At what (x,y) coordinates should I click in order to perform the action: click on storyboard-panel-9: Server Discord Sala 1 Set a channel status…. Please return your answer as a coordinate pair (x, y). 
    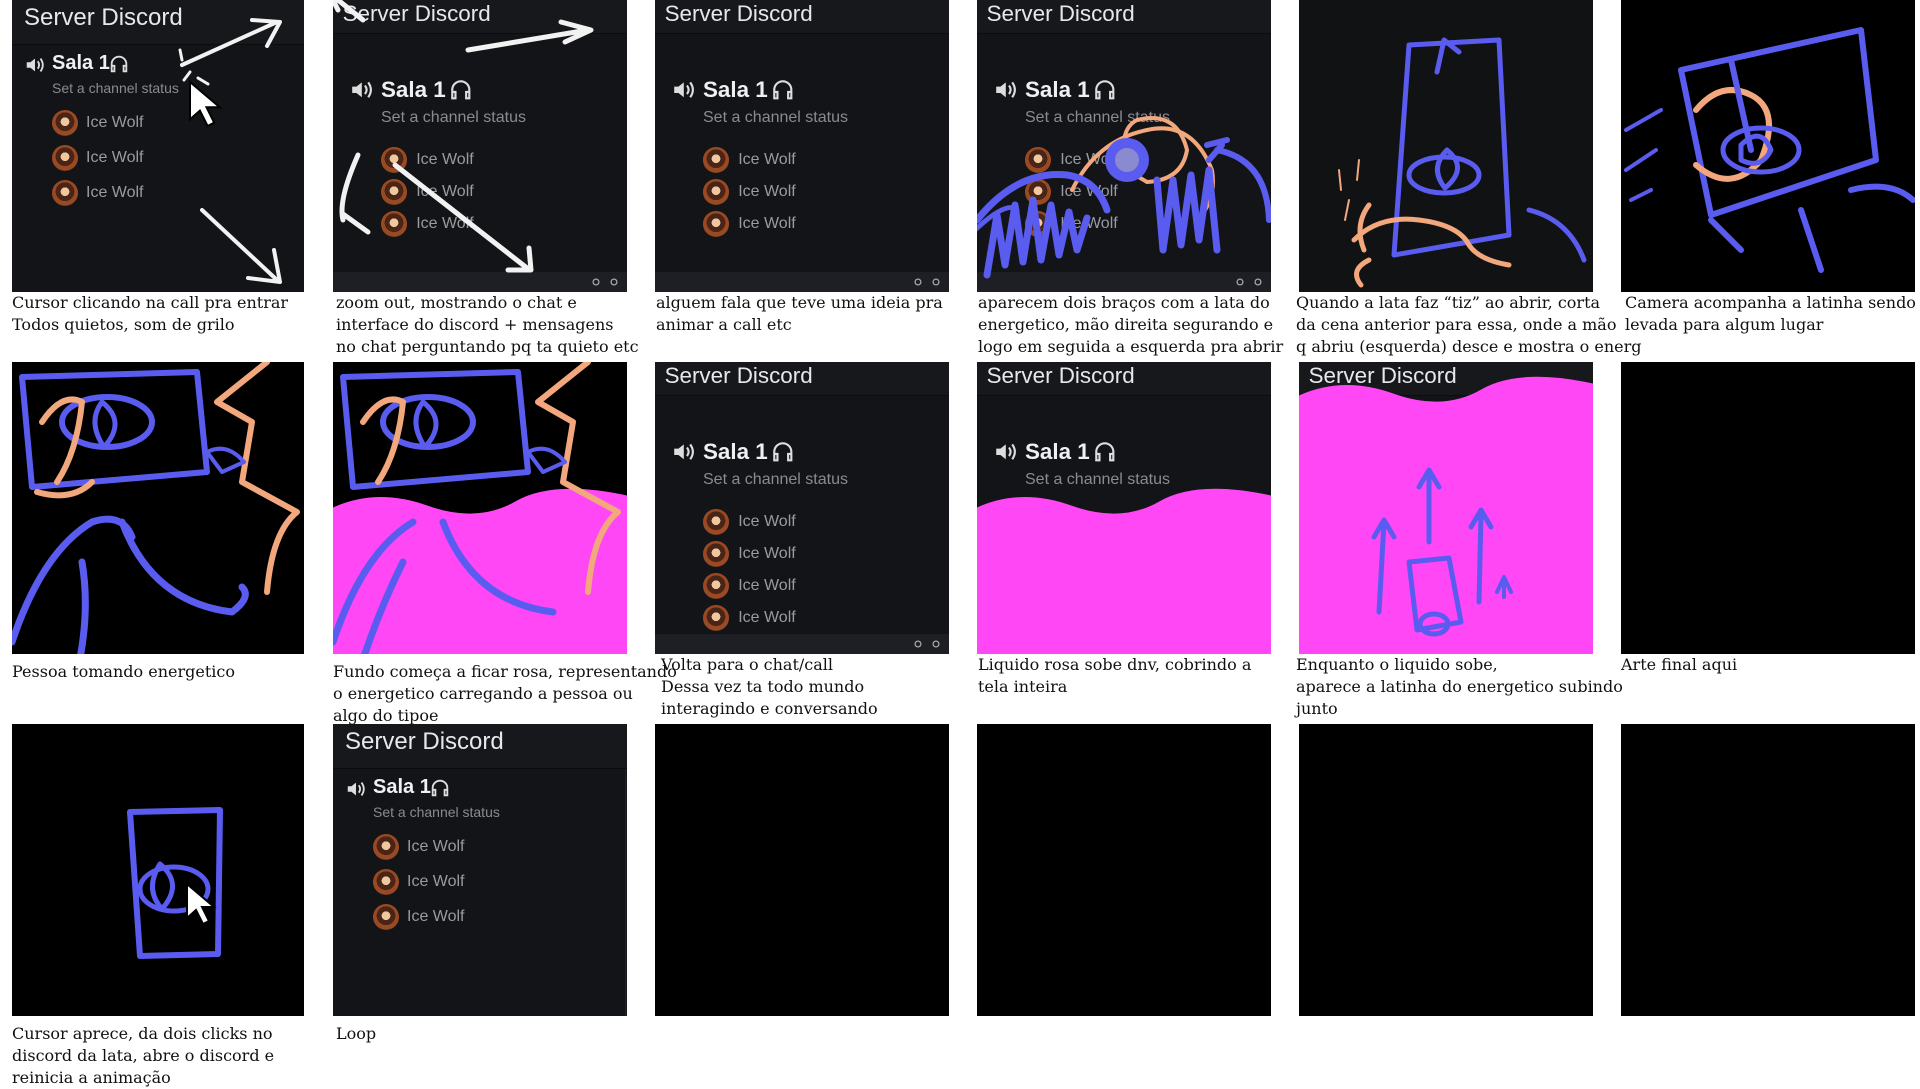
    Looking at the image, I should click on (802, 508).